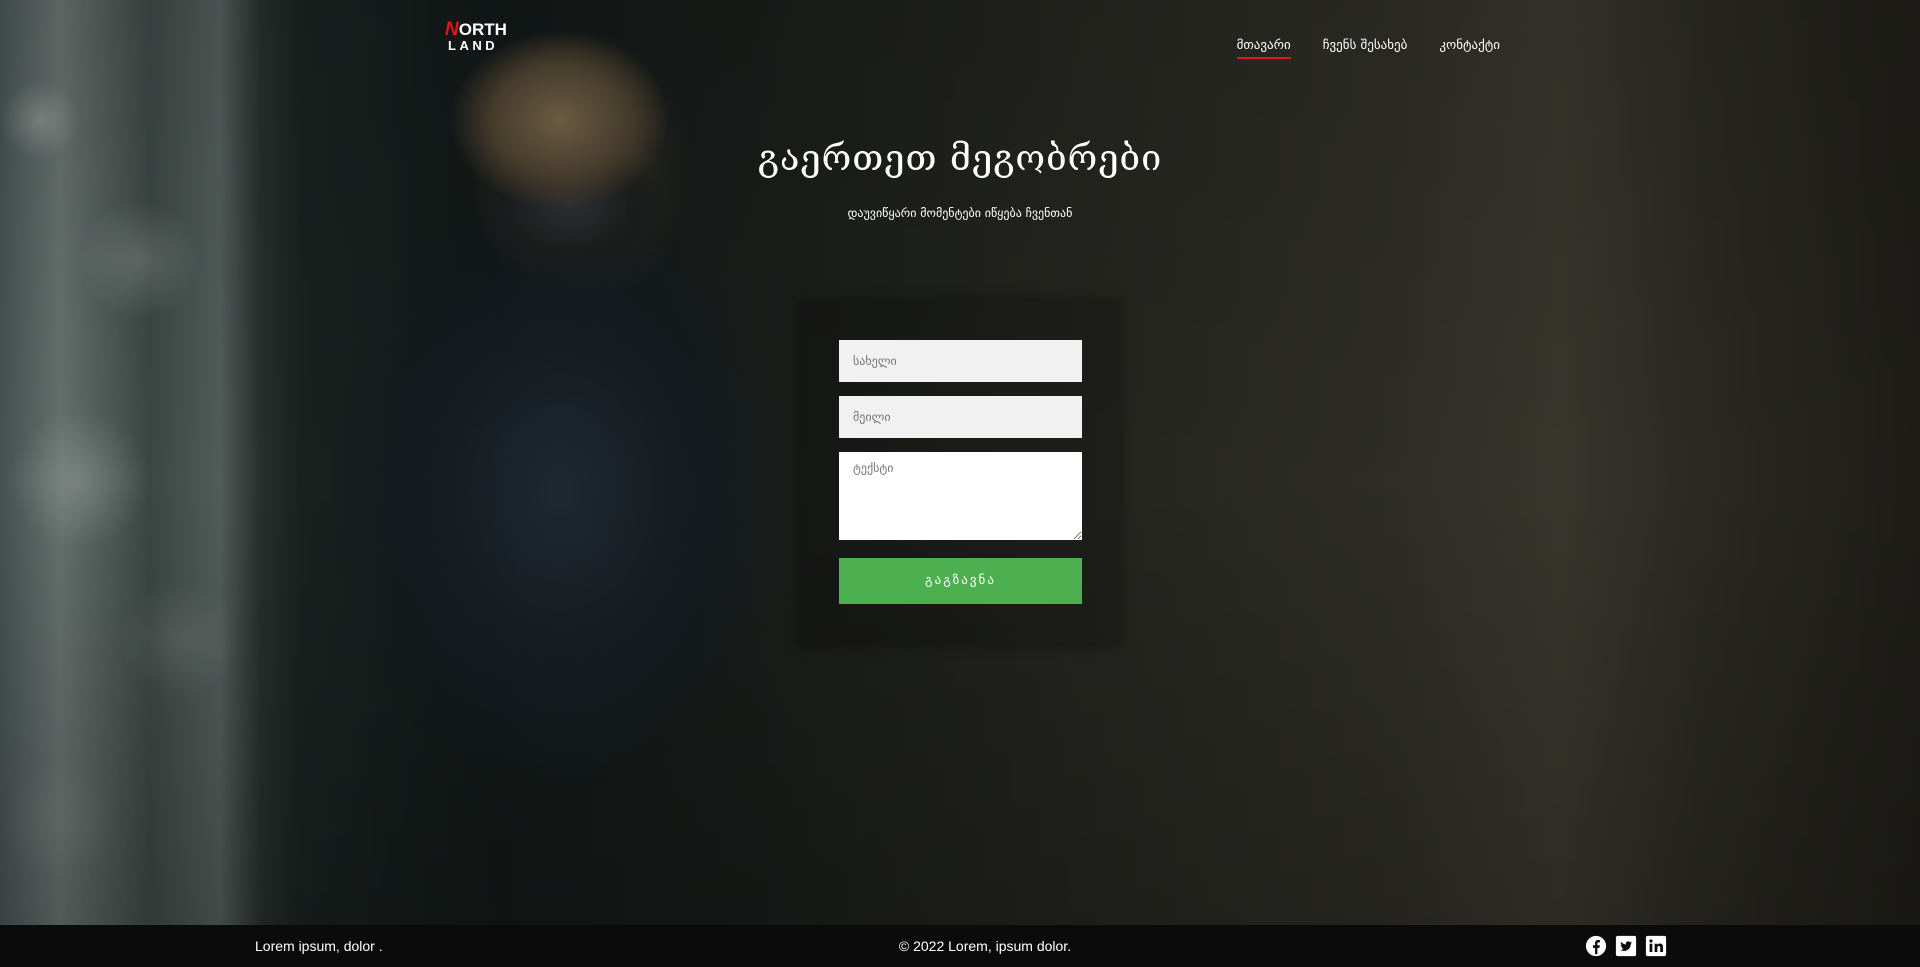 The height and width of the screenshot is (967, 1920). Describe the element at coordinates (1596, 946) in the screenshot. I see `facebook-icon` at that location.